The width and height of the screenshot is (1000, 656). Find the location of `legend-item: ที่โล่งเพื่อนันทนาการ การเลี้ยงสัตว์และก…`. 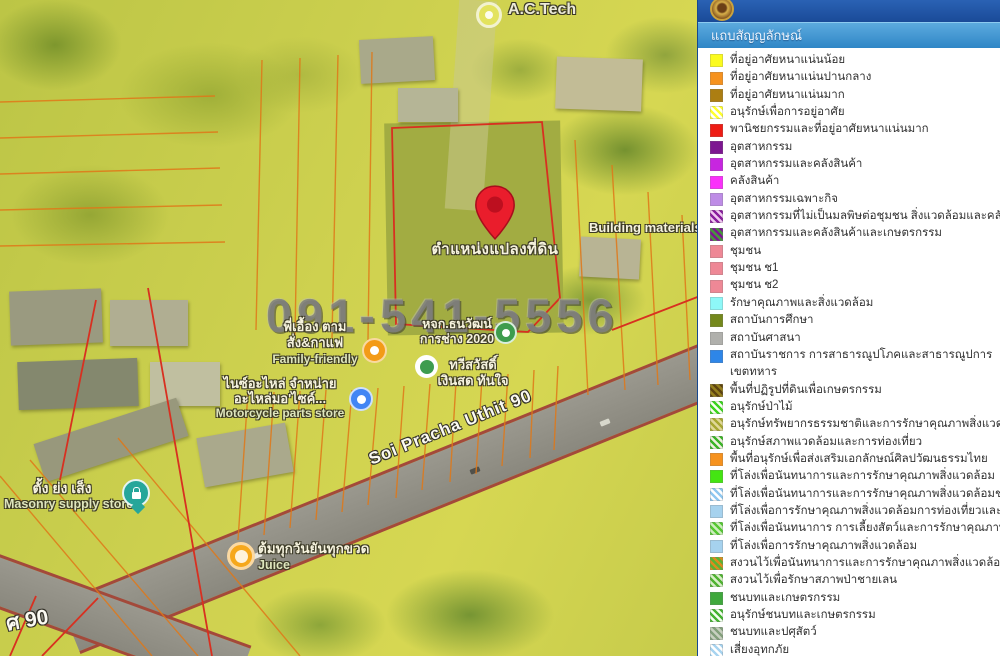

legend-item: ที่โล่งเพื่อนันทนาการ การเลี้ยงสัตว์และก… is located at coordinates (855, 528).